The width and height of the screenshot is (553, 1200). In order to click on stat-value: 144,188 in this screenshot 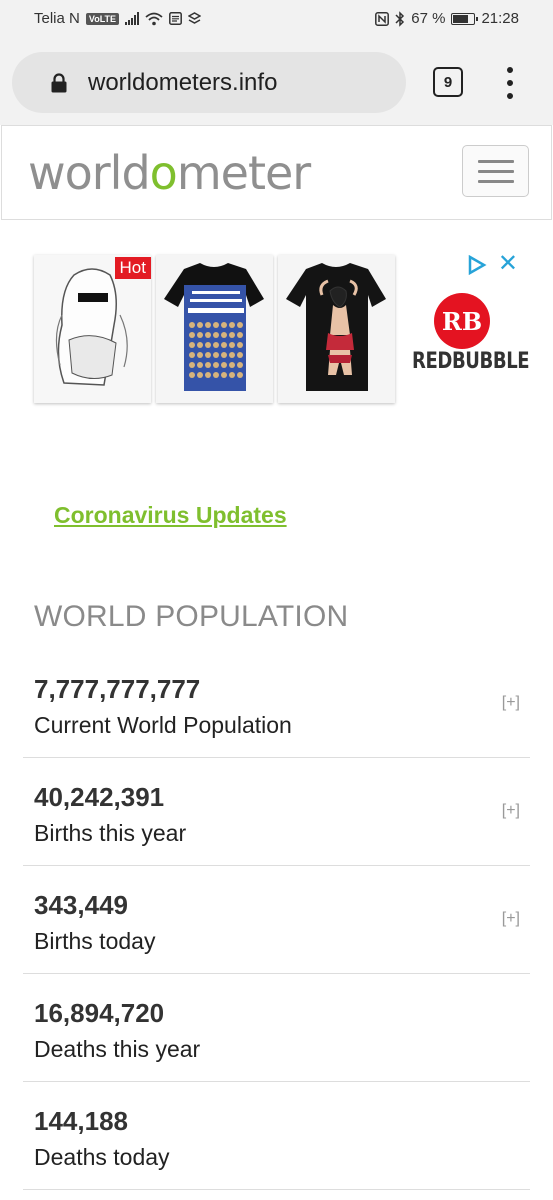, I will do `click(81, 1121)`.